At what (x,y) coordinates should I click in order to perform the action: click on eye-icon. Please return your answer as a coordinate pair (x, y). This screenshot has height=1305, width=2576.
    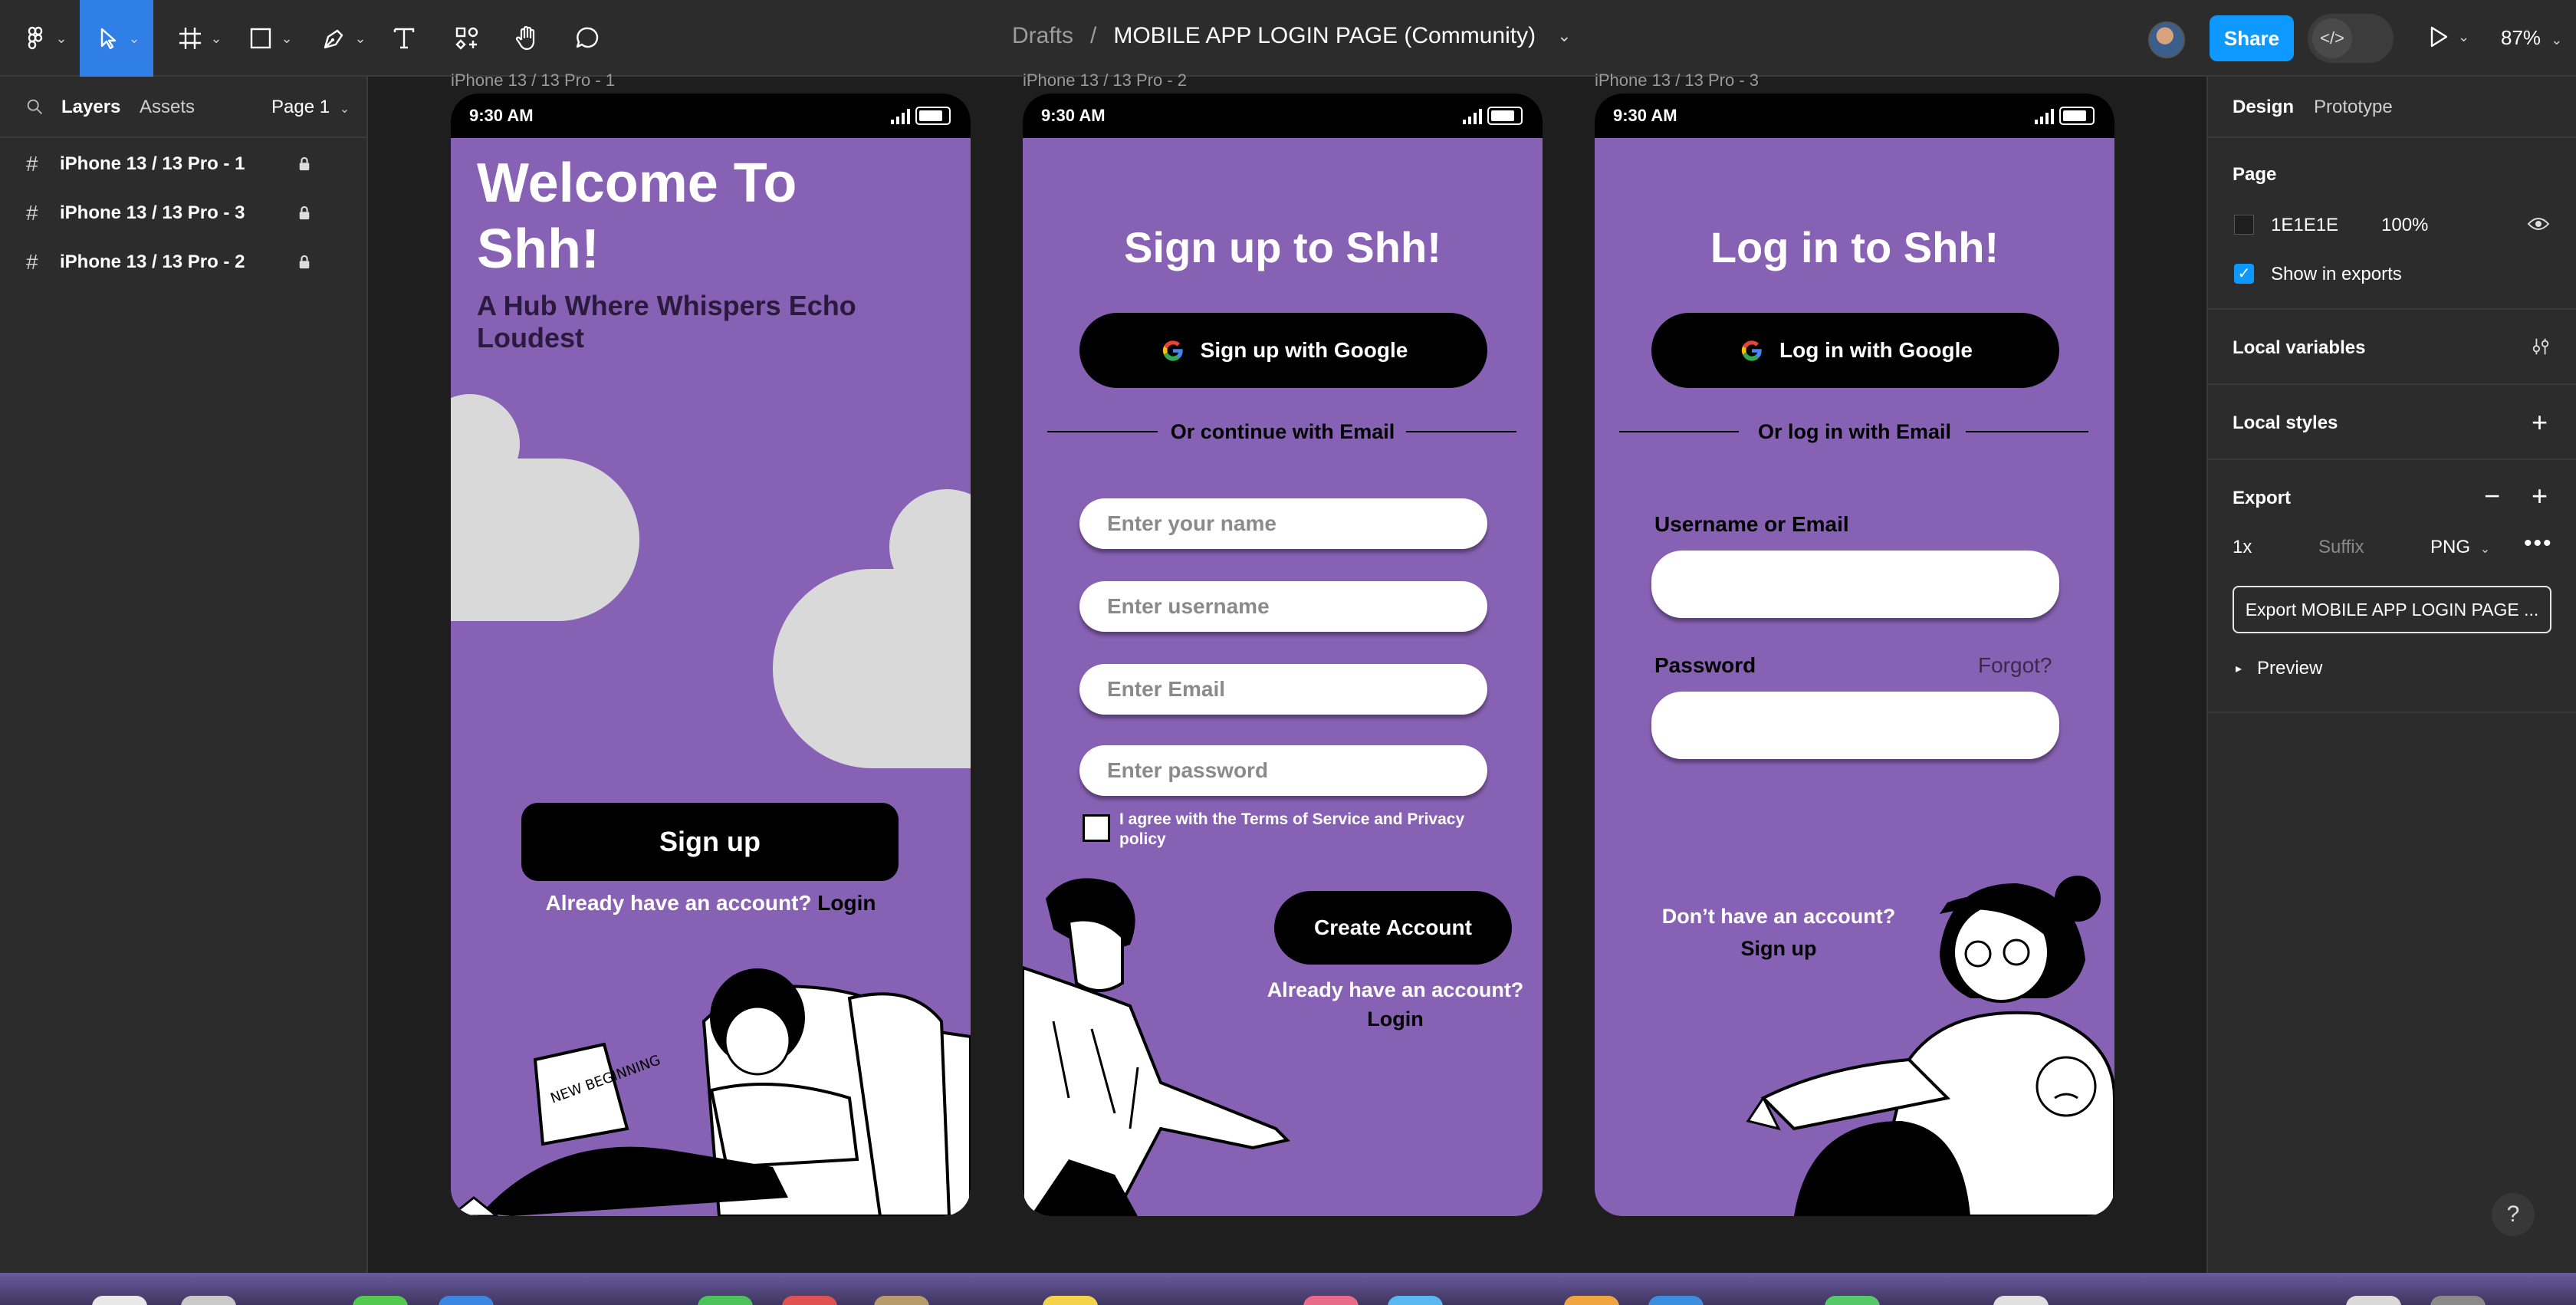
    Looking at the image, I should click on (2538, 224).